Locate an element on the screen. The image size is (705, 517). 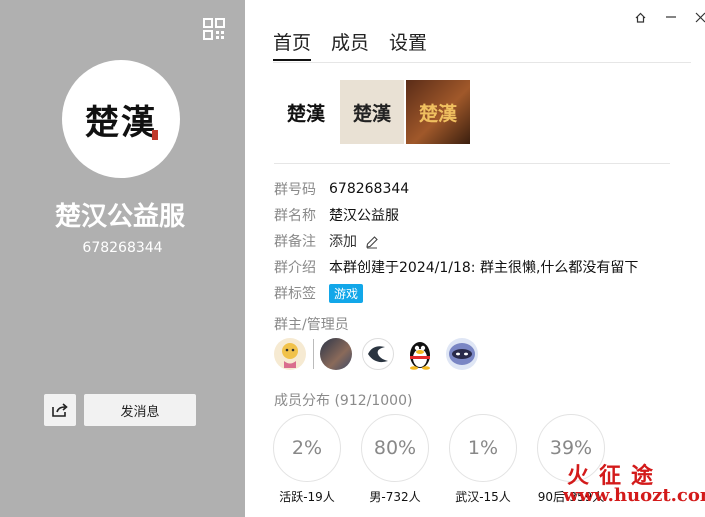
info-row-number: 群号码 678268344 is located at coordinates (456, 189).